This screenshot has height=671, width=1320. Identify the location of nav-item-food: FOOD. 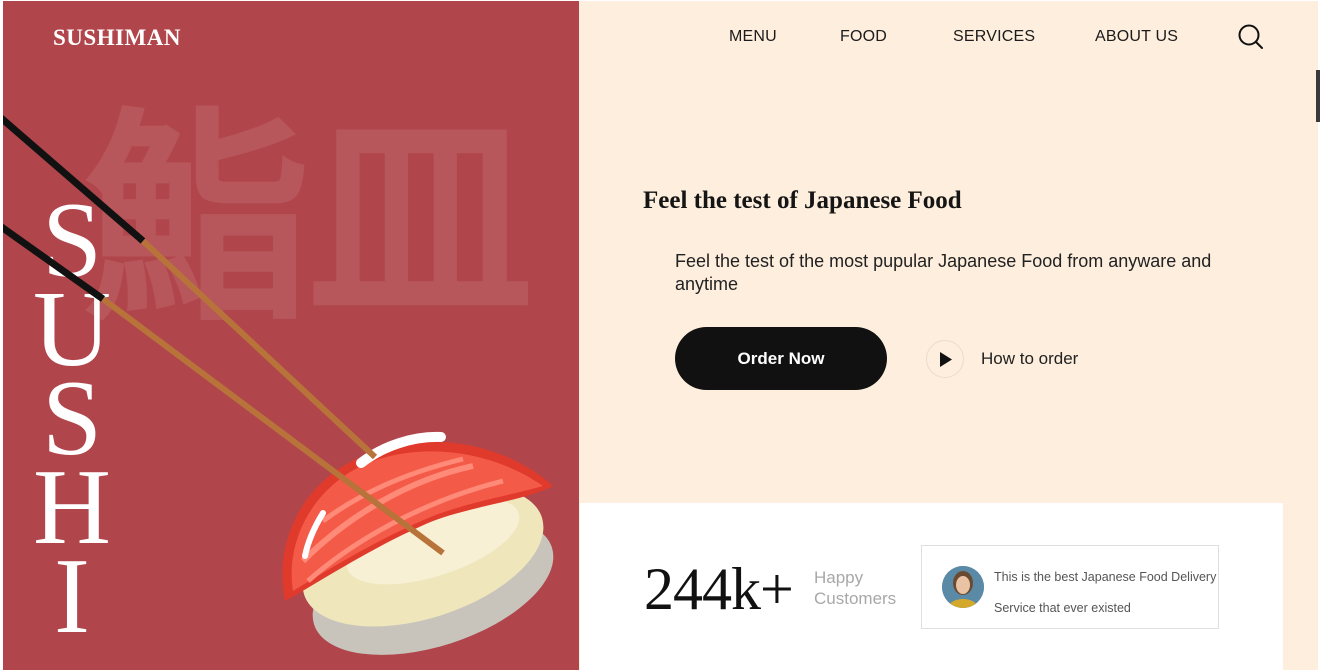
(863, 37).